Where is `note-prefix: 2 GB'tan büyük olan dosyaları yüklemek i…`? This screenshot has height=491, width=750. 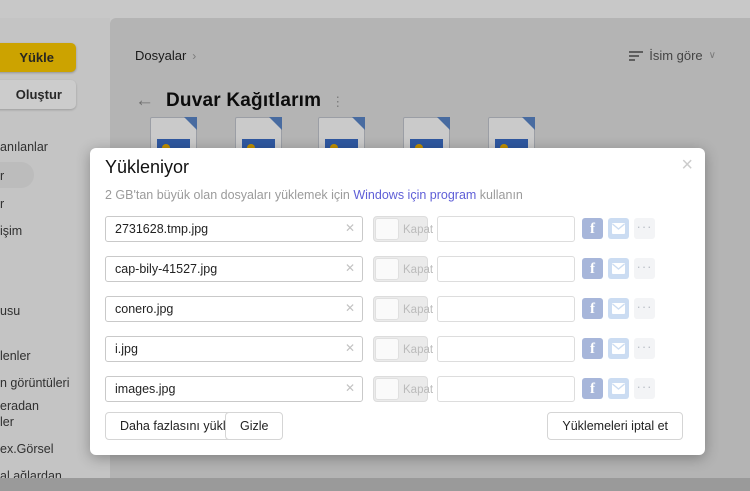 note-prefix: 2 GB'tan büyük olan dosyaları yüklemek i… is located at coordinates (229, 195).